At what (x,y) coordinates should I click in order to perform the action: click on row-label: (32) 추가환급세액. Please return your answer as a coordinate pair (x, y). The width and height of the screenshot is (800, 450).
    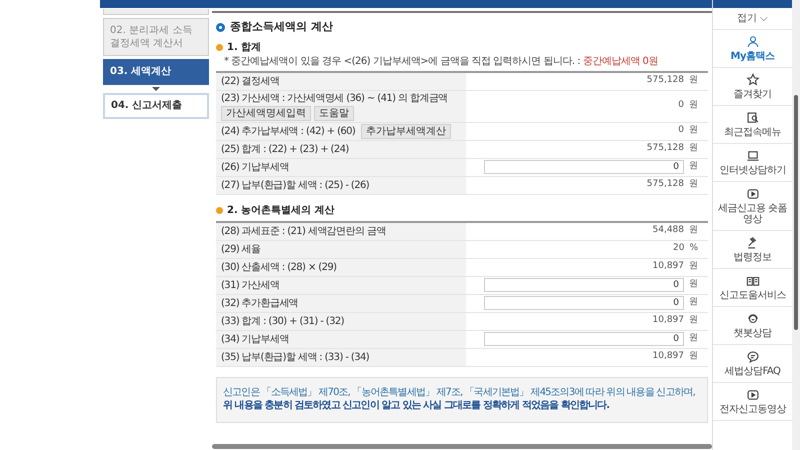
    Looking at the image, I should click on (259, 303).